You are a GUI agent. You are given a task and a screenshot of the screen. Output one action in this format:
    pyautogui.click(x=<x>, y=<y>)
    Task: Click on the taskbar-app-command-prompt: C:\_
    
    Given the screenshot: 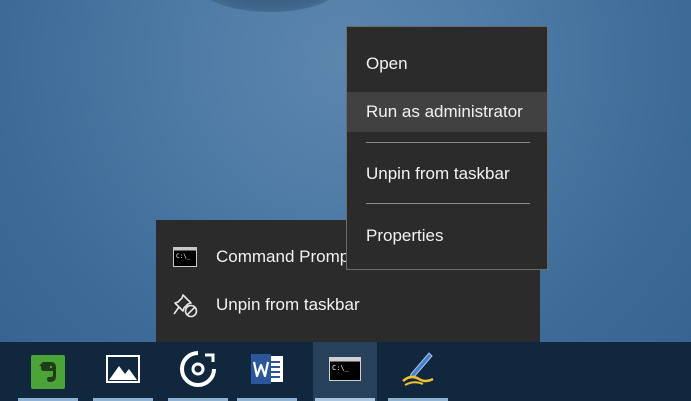 What is the action you would take?
    pyautogui.click(x=345, y=371)
    